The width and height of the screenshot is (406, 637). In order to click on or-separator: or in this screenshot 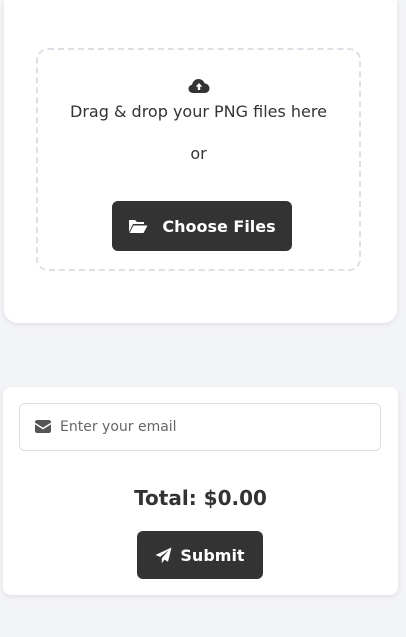, I will do `click(198, 153)`.